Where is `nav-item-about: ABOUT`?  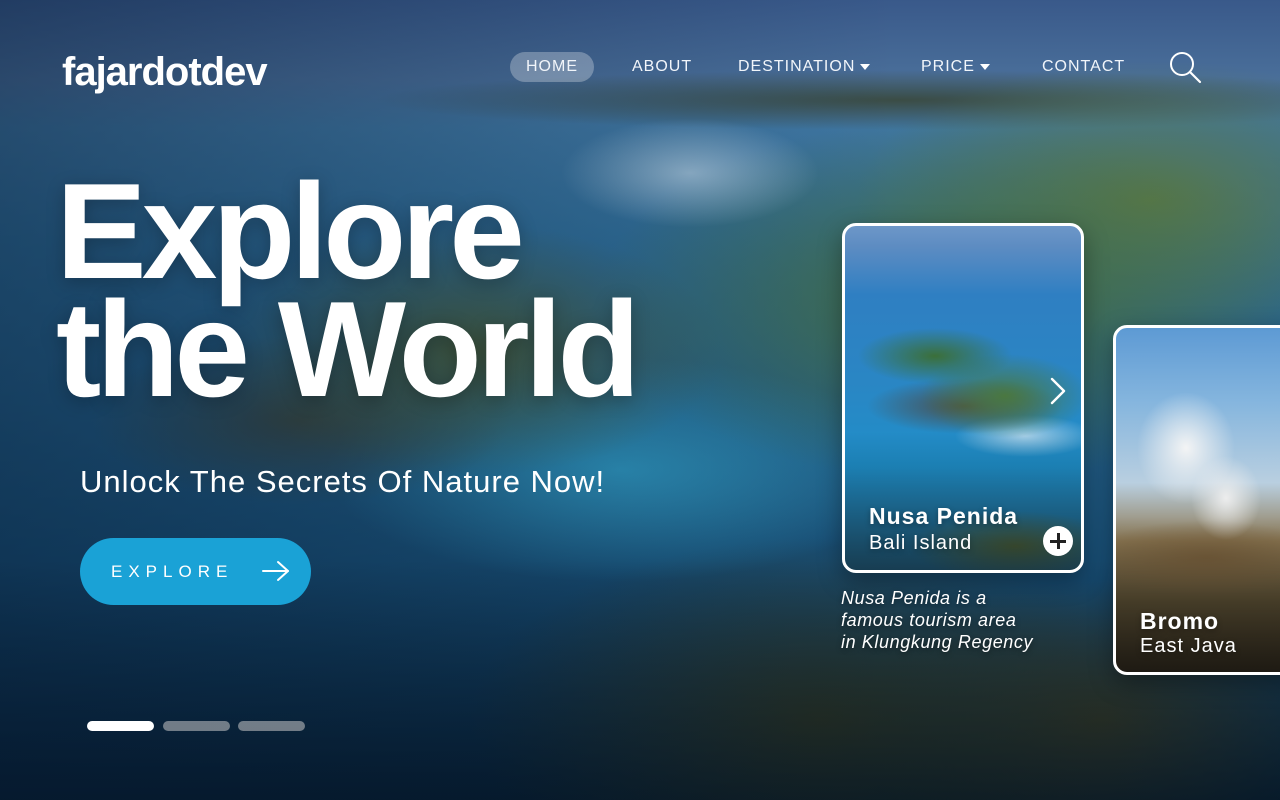
nav-item-about: ABOUT is located at coordinates (662, 67).